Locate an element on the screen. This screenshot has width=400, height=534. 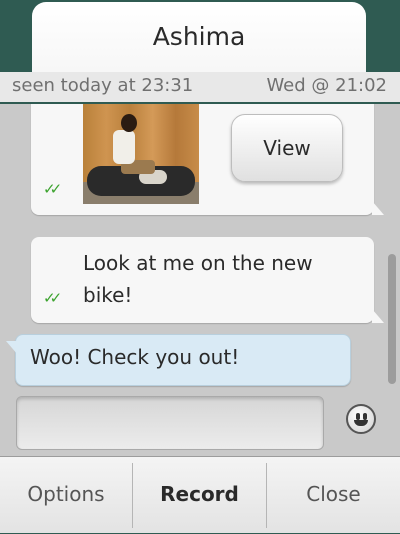
message-text: Look at me on the new bike! is located at coordinates (198, 279).